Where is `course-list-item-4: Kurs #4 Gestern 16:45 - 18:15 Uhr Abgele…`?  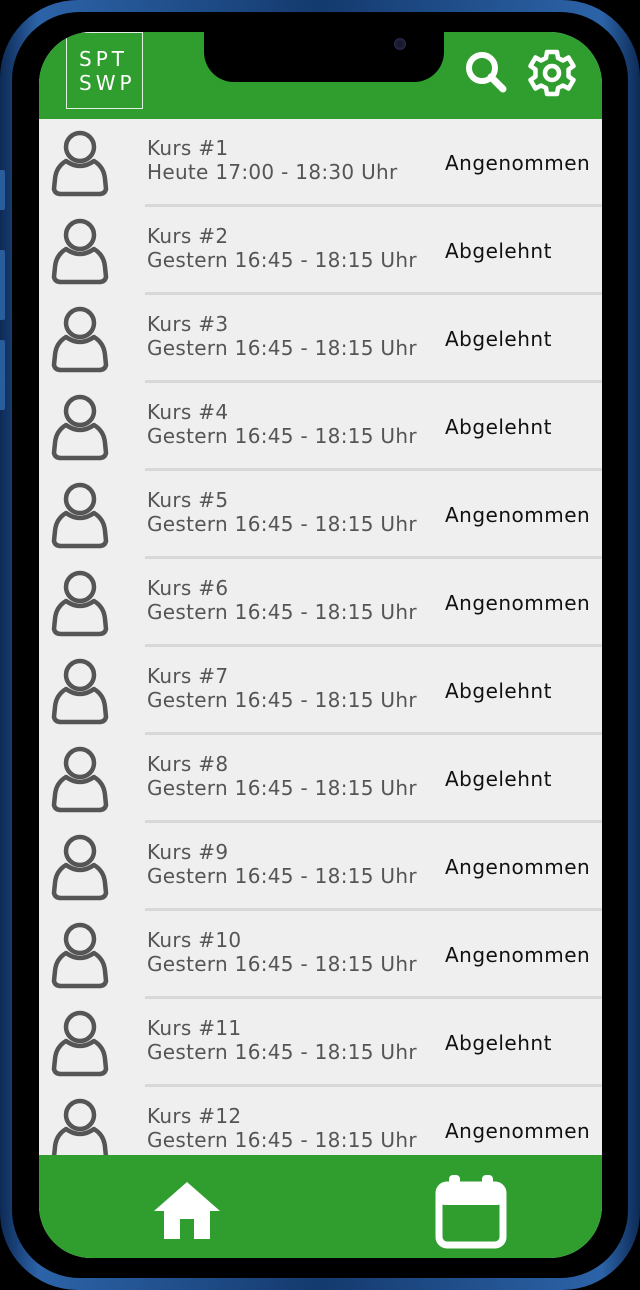
course-list-item-4: Kurs #4 Gestern 16:45 - 18:15 Uhr Abgele… is located at coordinates (320, 427).